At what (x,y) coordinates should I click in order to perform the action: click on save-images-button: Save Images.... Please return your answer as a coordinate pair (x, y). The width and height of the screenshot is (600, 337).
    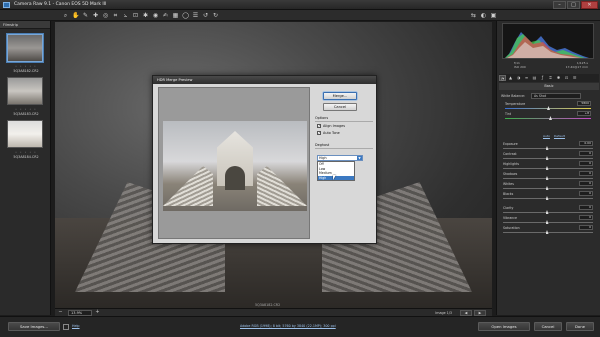
    Looking at the image, I should click on (34, 326).